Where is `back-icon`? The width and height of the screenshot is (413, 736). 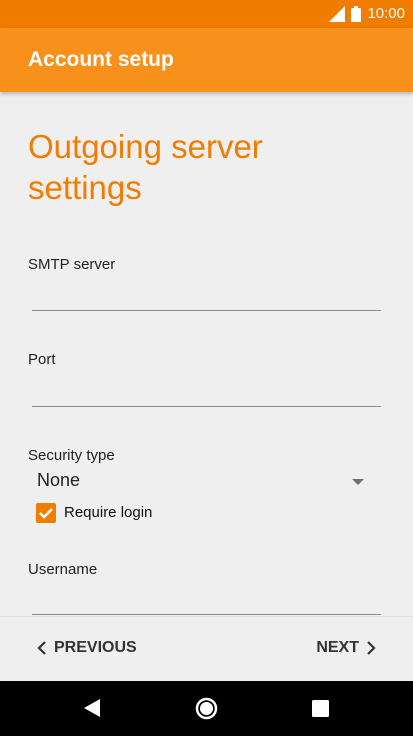 back-icon is located at coordinates (92, 708).